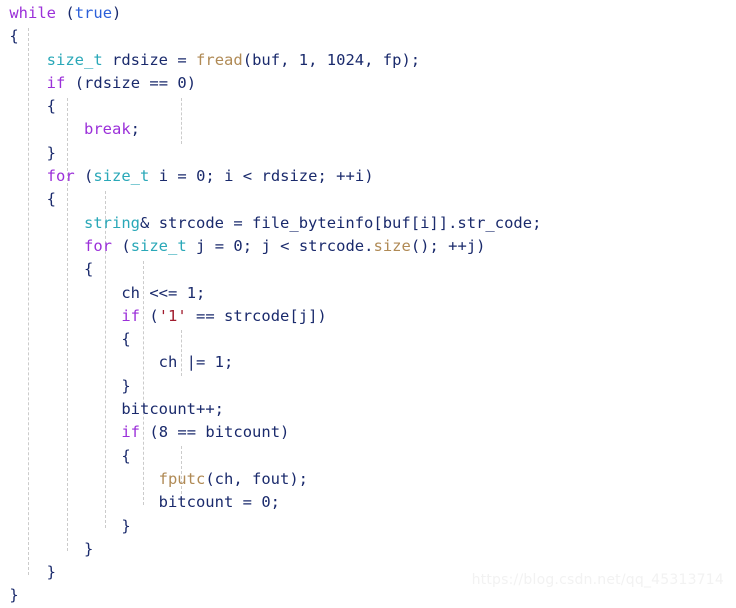 The image size is (736, 608). What do you see at coordinates (28, 106) in the screenshot?
I see `code-line-5: {` at bounding box center [28, 106].